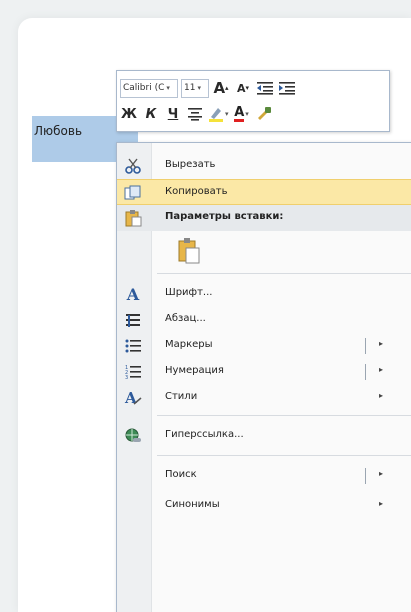 The image size is (411, 612). I want to click on center-align-button, so click(195, 114).